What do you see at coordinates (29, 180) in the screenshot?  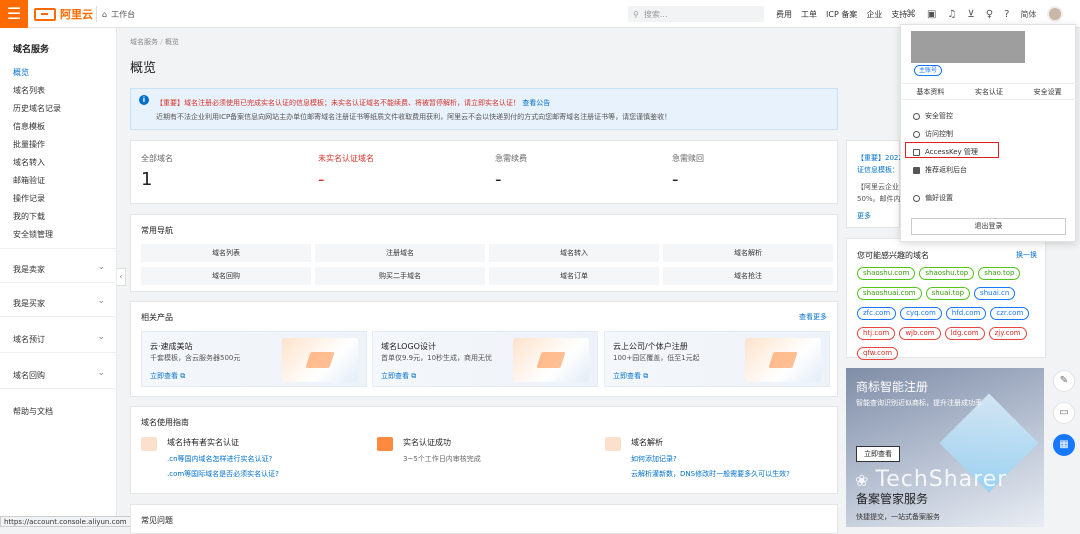 I see `sidebar-item-email-verify: 邮箱验证` at bounding box center [29, 180].